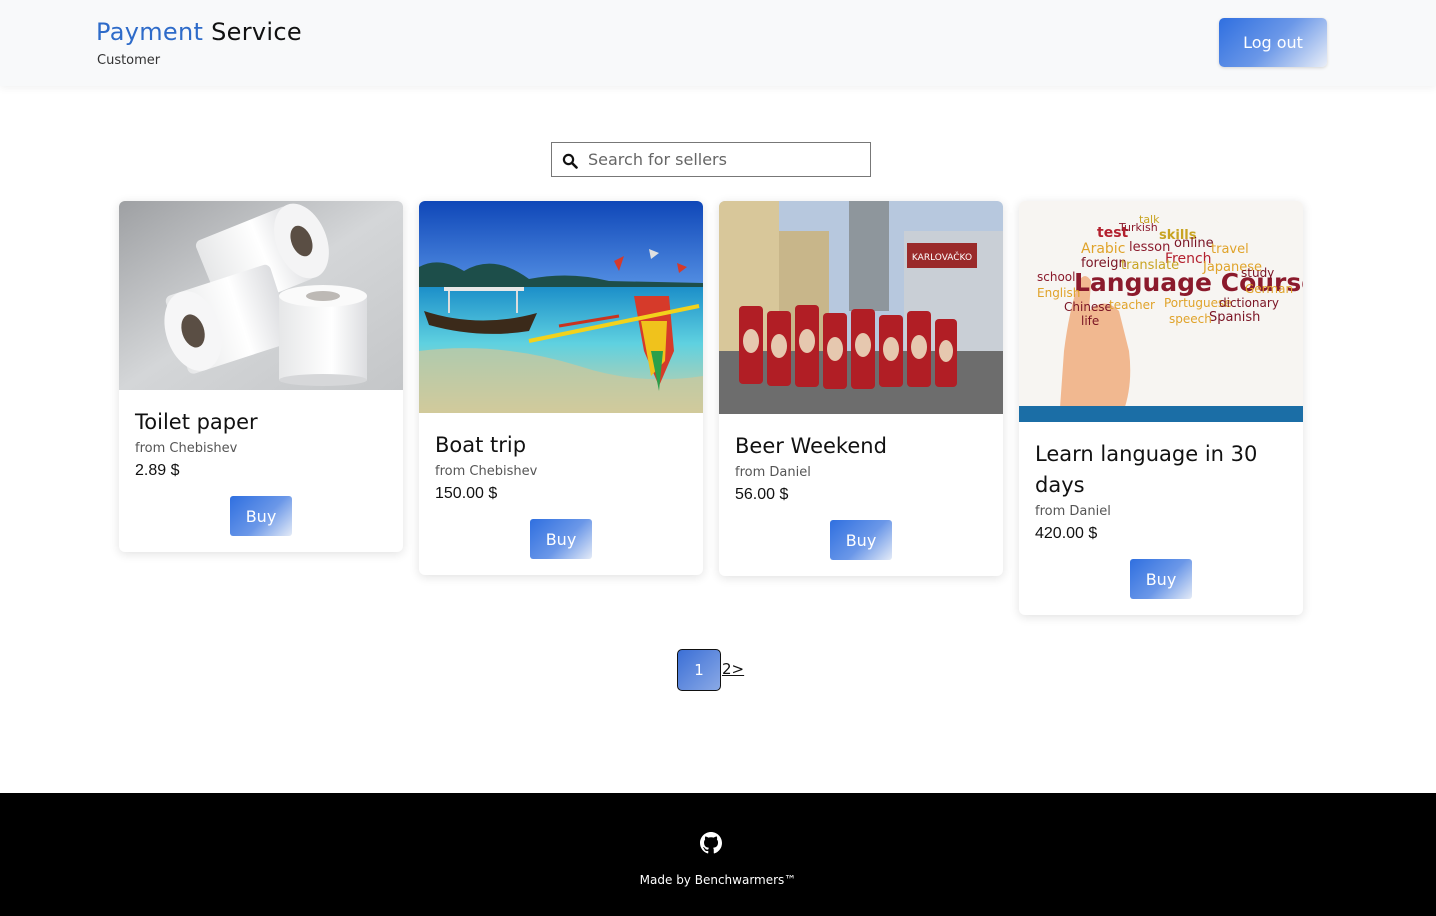  I want to click on product-price: 150.00 $, so click(466, 493).